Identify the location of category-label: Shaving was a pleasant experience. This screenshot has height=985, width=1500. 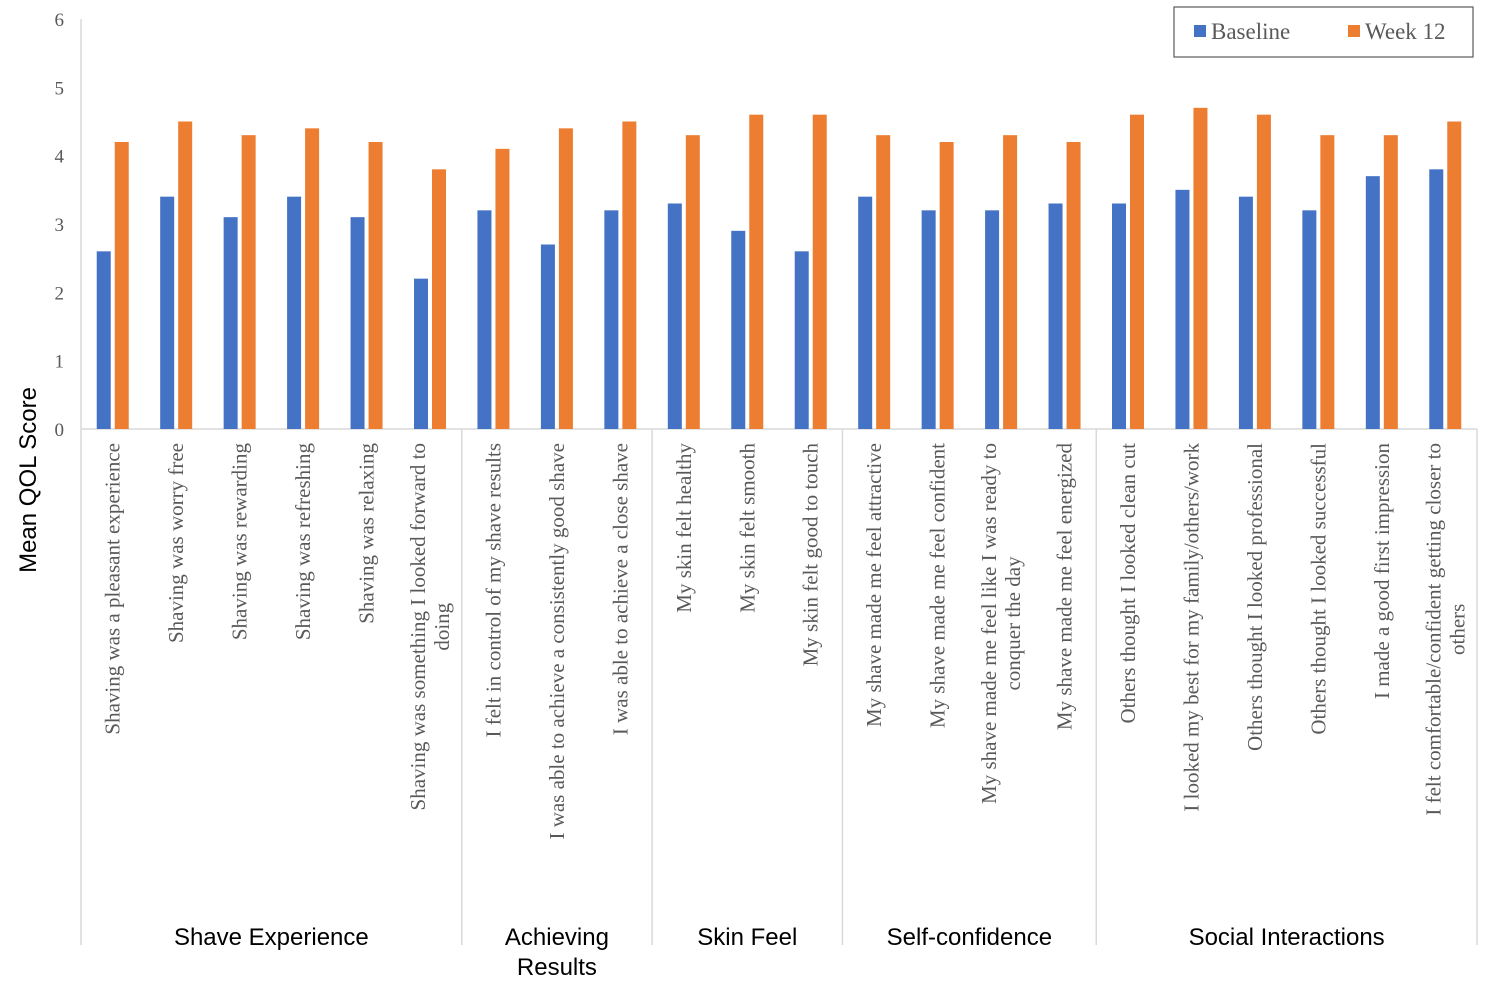
(113, 589).